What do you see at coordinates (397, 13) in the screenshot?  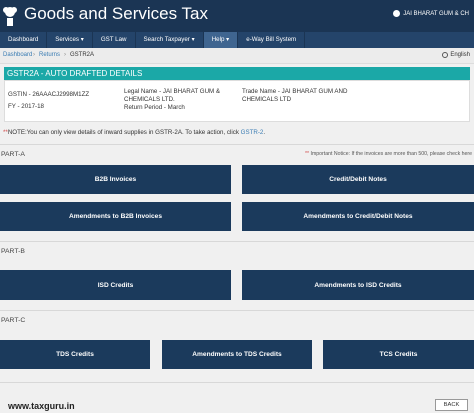 I see `user-icon` at bounding box center [397, 13].